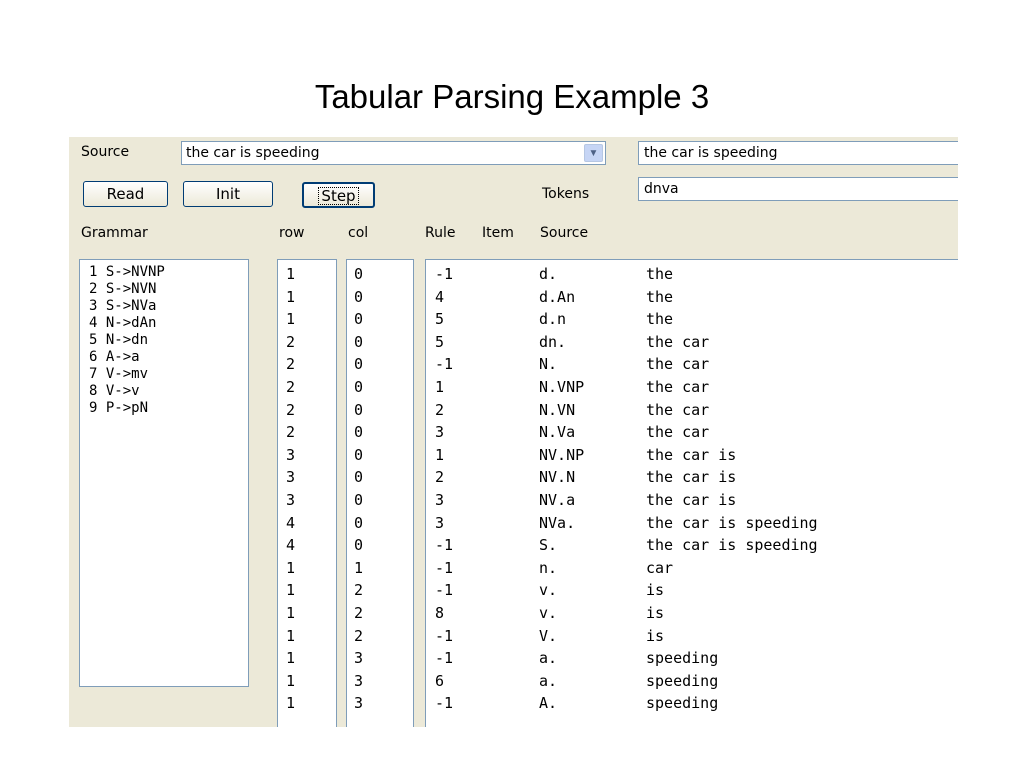  Describe the element at coordinates (561, 568) in the screenshot. I see `item-cell: n.` at that location.